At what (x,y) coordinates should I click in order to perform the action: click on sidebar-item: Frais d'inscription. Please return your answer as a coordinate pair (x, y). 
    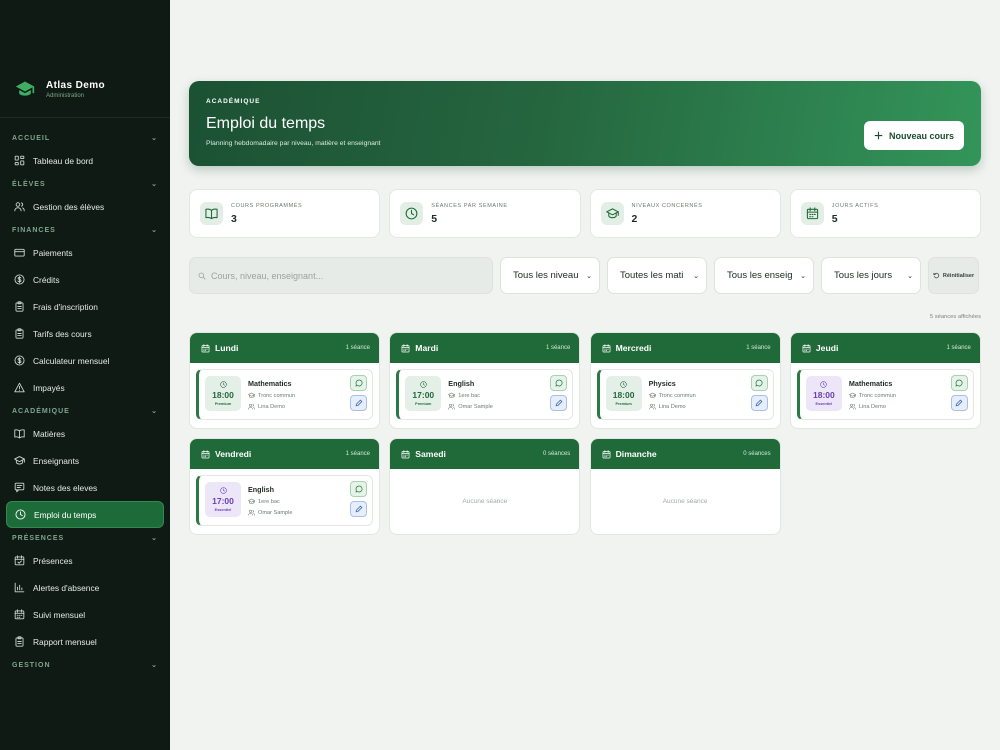
    Looking at the image, I should click on (85, 306).